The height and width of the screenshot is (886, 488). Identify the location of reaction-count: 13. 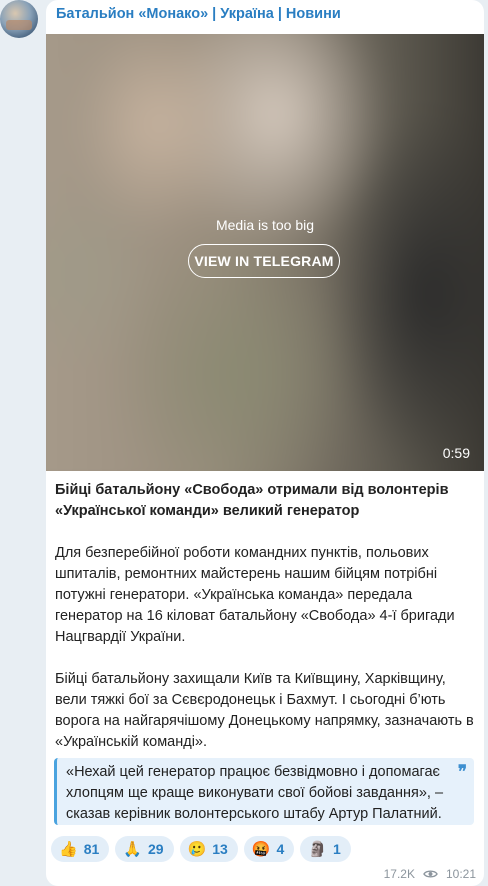
(220, 849).